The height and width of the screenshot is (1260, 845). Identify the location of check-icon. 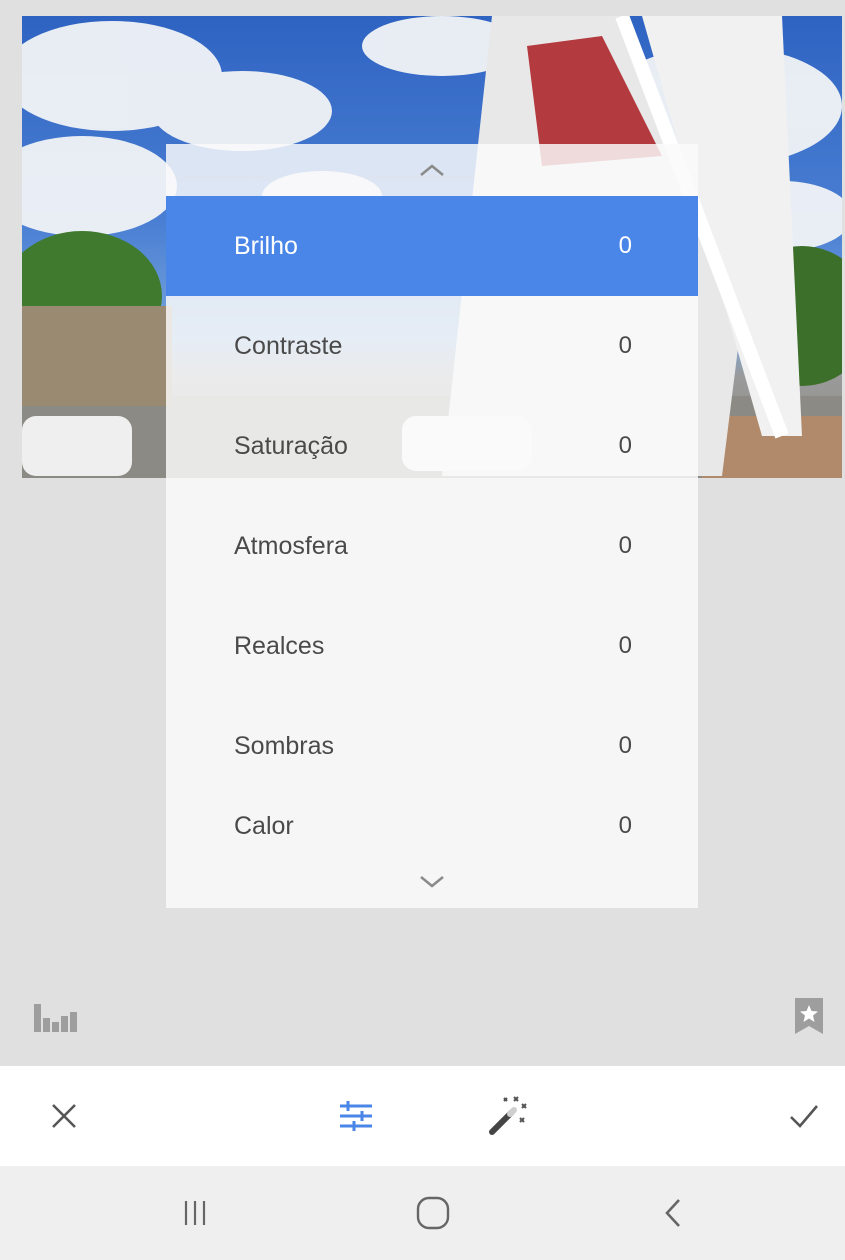
(804, 1116).